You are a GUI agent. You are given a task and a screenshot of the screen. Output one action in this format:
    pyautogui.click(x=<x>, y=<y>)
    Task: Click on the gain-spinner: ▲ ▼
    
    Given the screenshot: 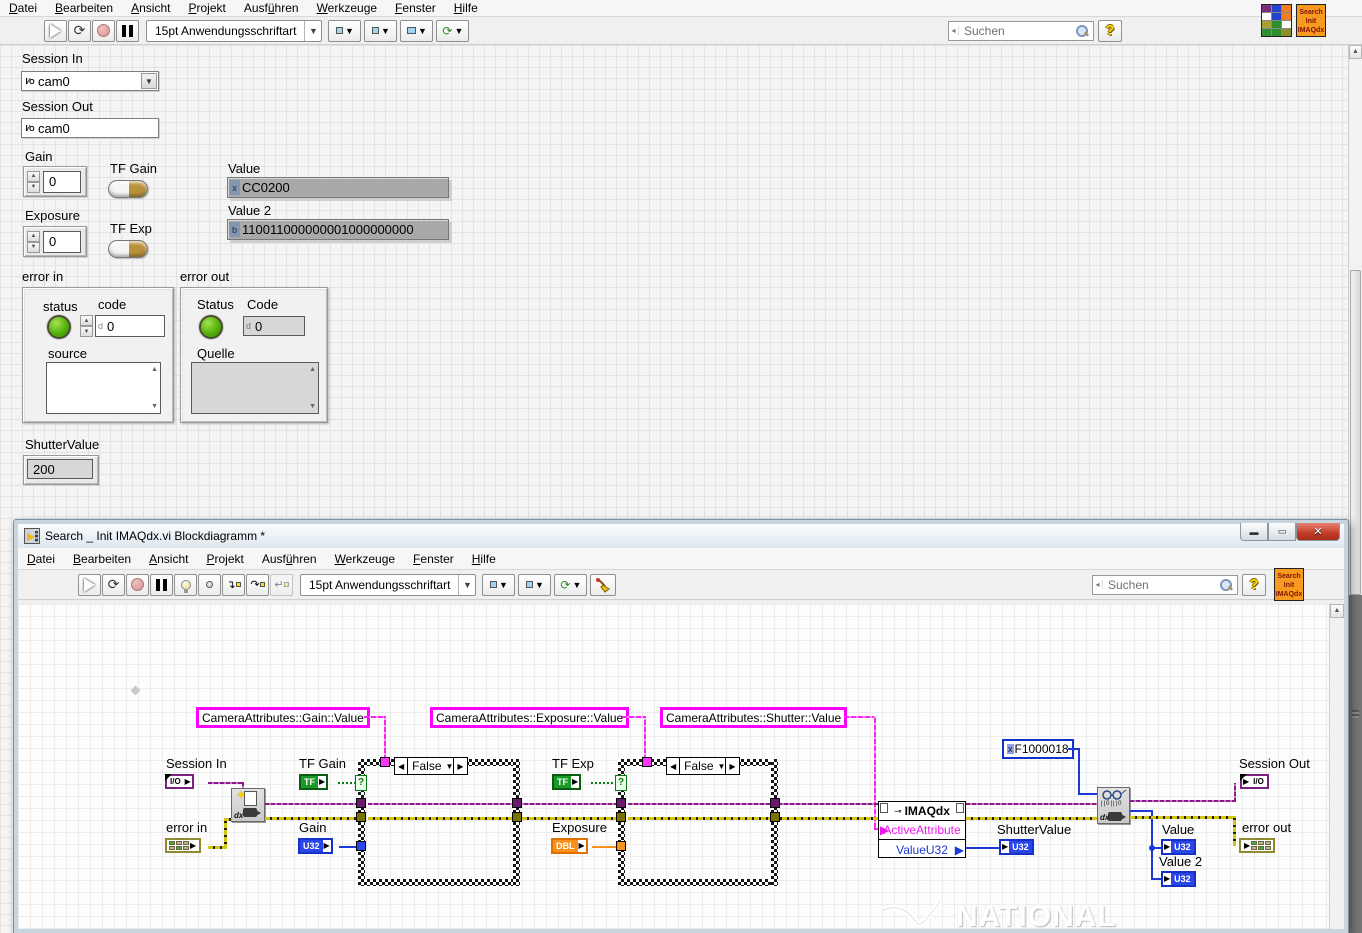 What is the action you would take?
    pyautogui.click(x=33, y=181)
    